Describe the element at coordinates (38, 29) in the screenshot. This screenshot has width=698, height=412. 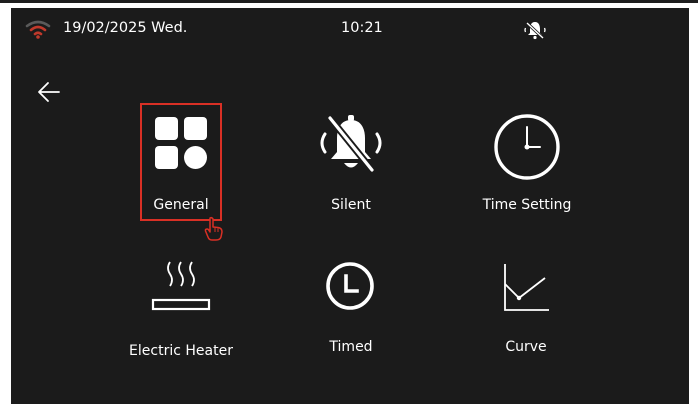
I see `wifi-icon` at that location.